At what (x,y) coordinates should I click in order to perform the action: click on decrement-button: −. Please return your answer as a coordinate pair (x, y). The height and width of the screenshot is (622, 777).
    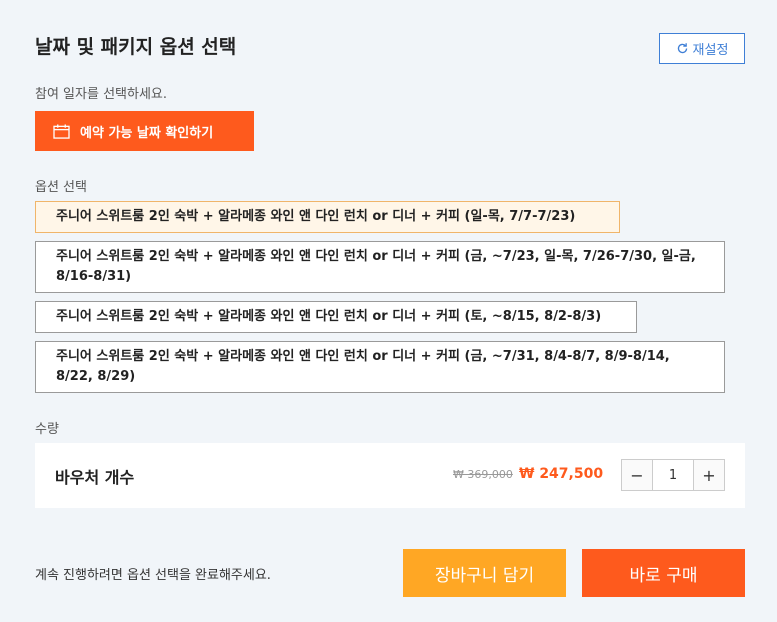
    Looking at the image, I should click on (637, 475).